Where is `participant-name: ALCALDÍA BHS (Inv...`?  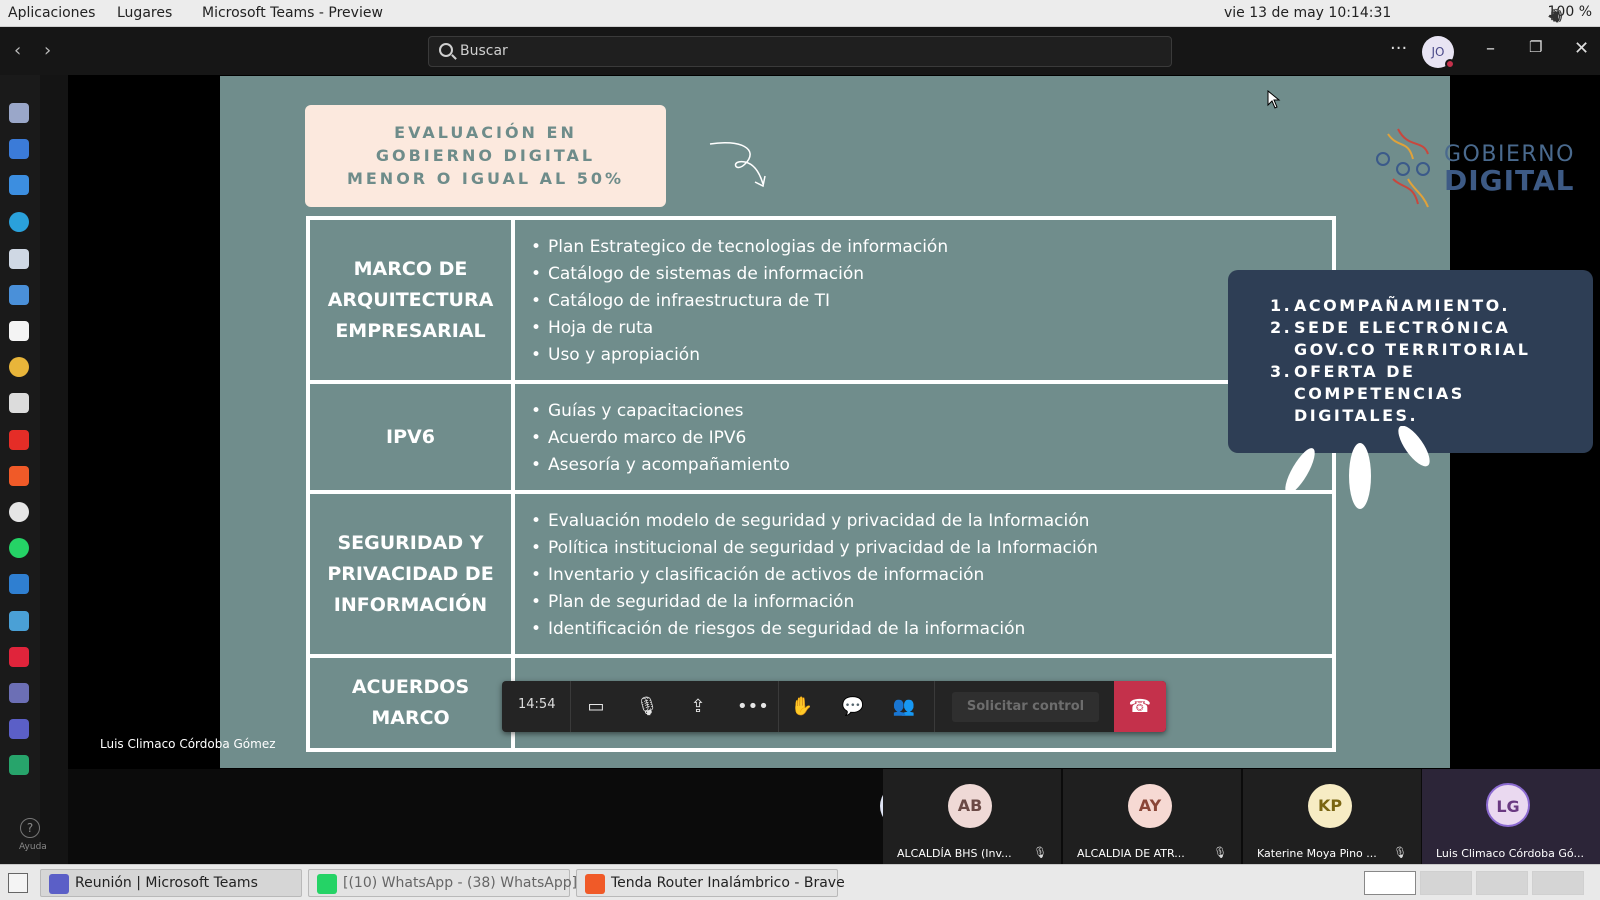 participant-name: ALCALDÍA BHS (Inv... is located at coordinates (954, 853).